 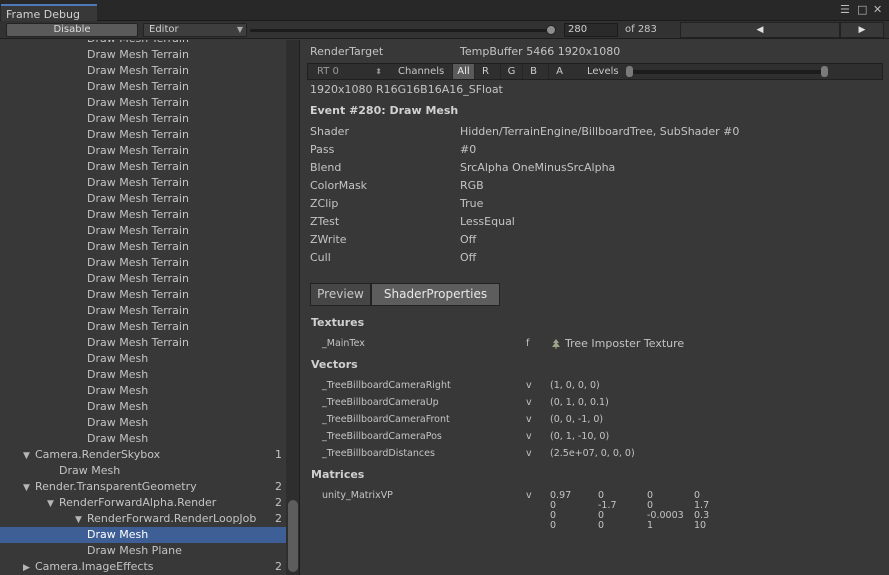 I want to click on menu-icon: ☰, so click(x=845, y=10).